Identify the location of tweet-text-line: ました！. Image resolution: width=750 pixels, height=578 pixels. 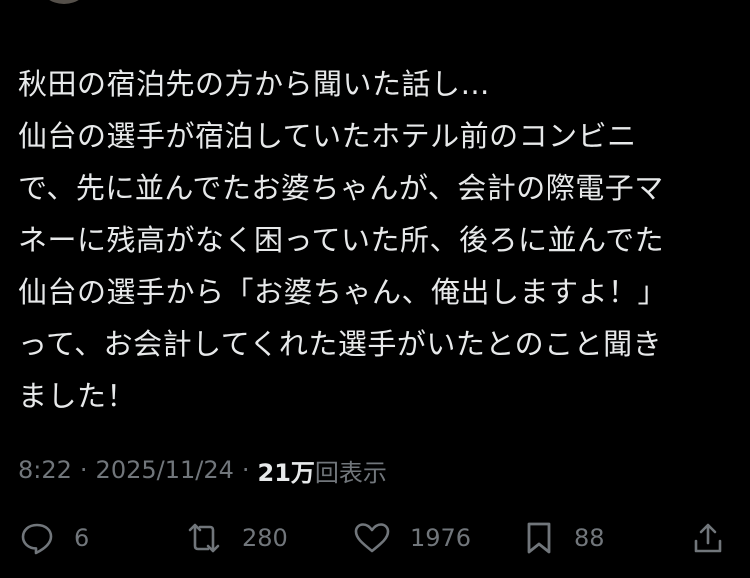
(77, 396).